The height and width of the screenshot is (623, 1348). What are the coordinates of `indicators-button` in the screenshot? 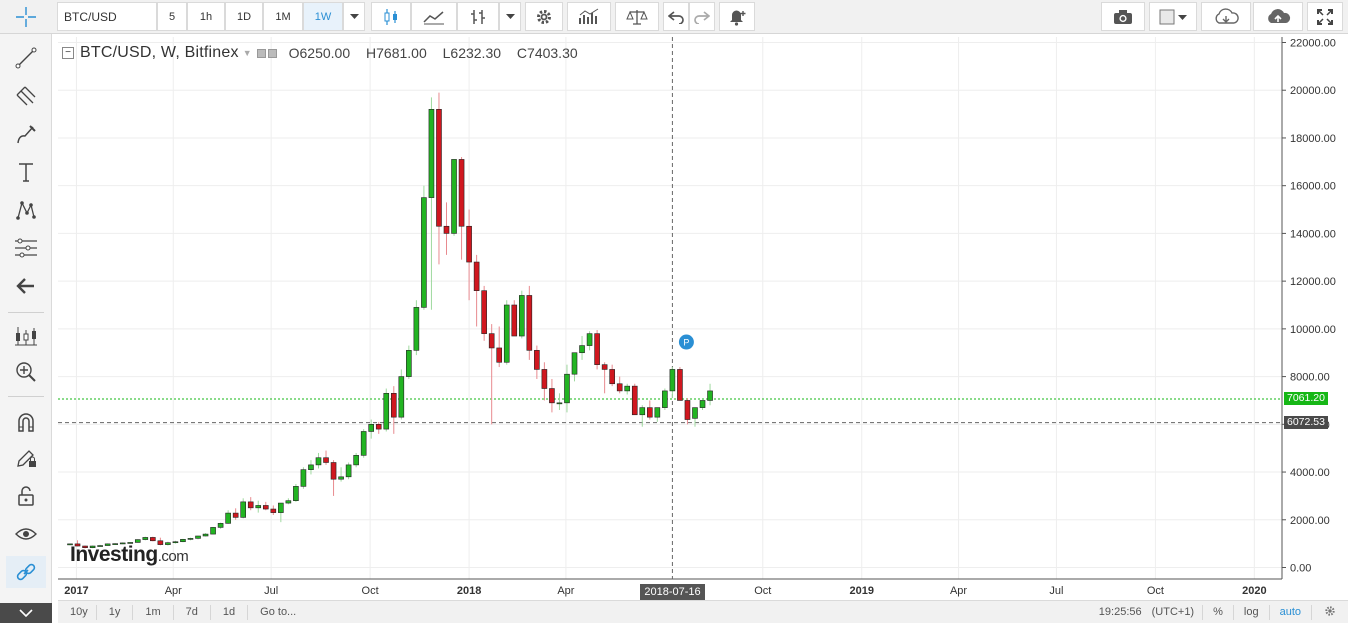 It's located at (589, 16).